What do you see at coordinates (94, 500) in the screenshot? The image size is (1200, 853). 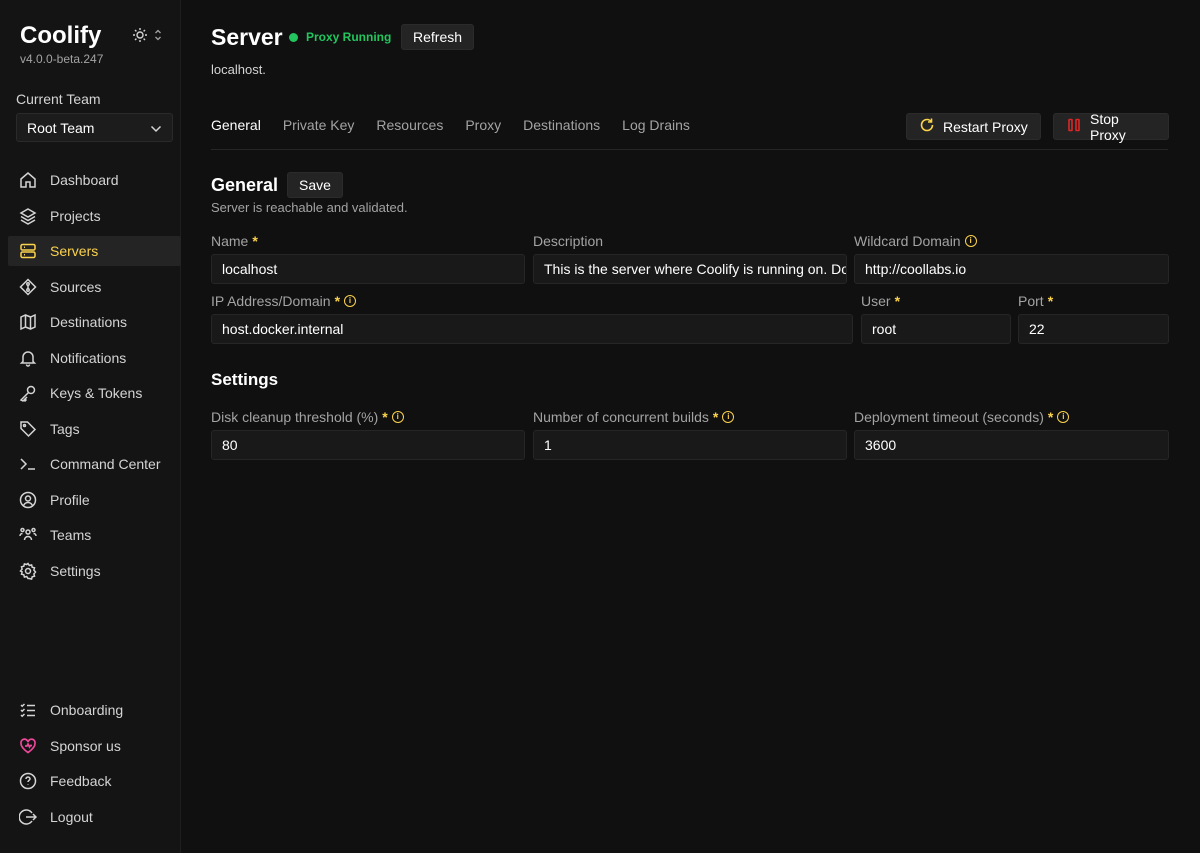 I see `sidebar-item-profile: Profile` at bounding box center [94, 500].